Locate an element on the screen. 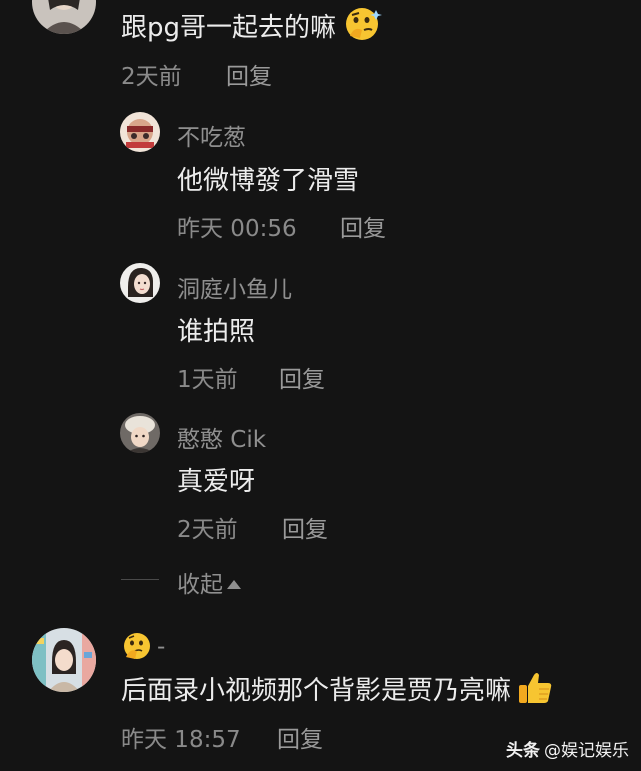 This screenshot has height=771, width=641. collapse-label: 收起 is located at coordinates (200, 585).